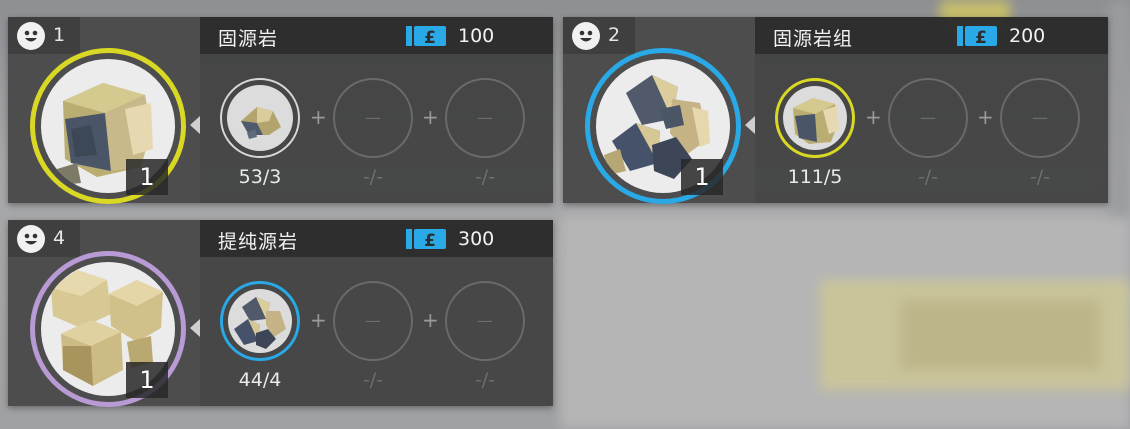 Image resolution: width=1130 pixels, height=429 pixels. Describe the element at coordinates (376, 238) in the screenshot. I see `card-header: 提纯源岩 £ 300` at that location.